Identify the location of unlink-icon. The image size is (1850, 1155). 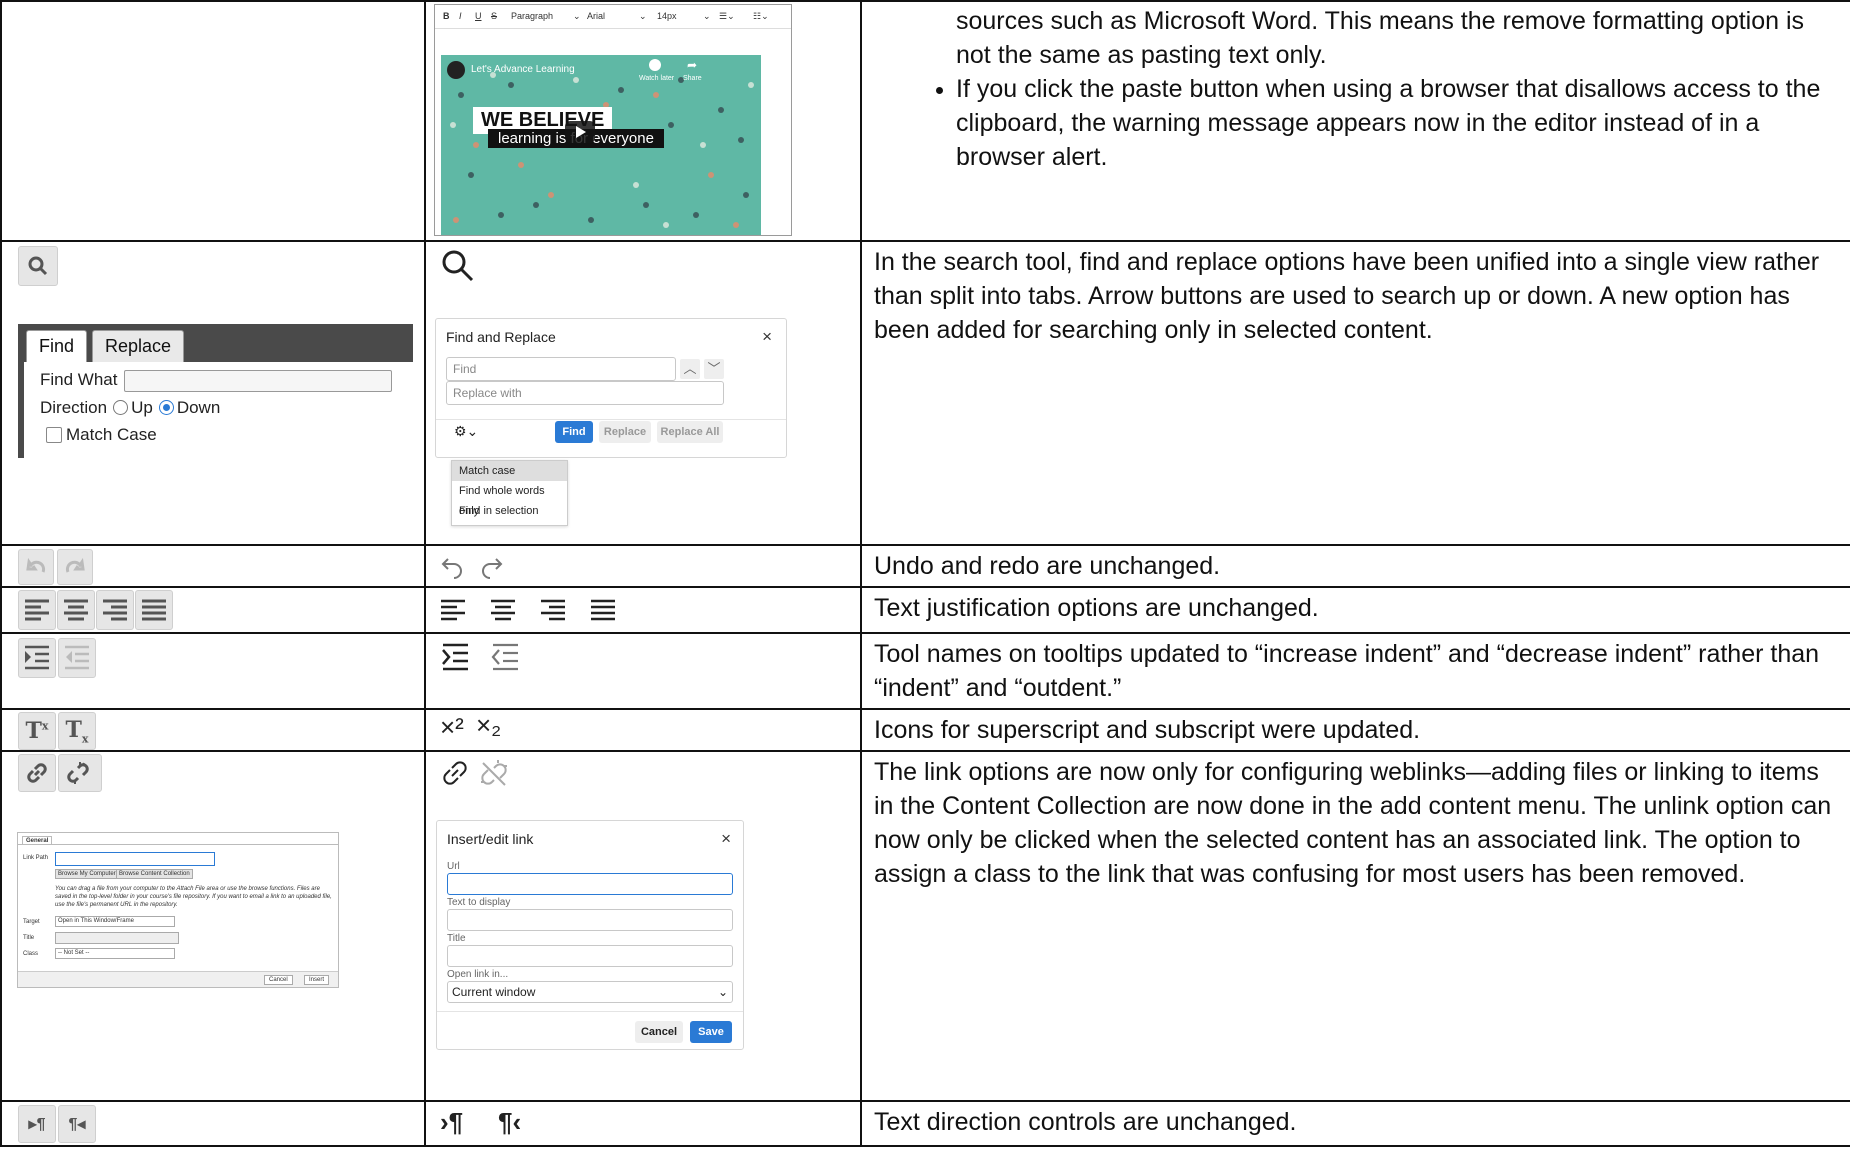
(494, 774).